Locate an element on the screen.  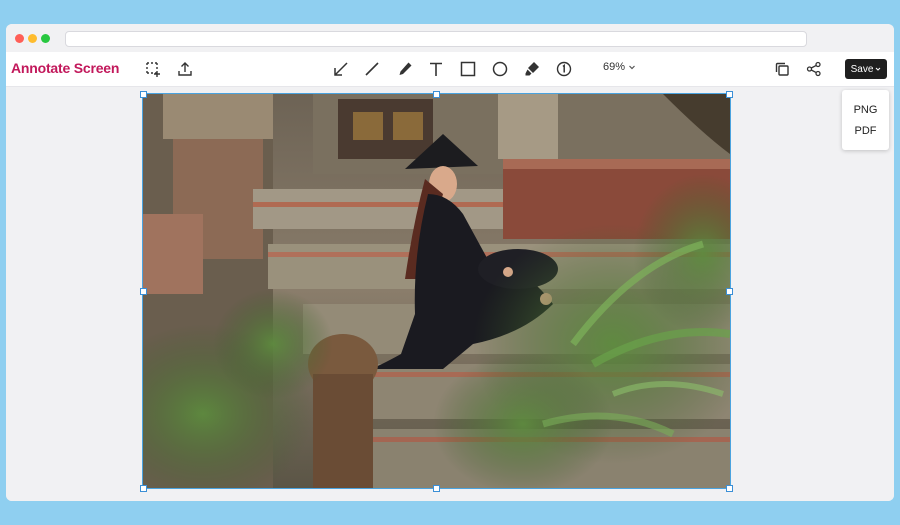
highlighter-icon is located at coordinates (532, 69).